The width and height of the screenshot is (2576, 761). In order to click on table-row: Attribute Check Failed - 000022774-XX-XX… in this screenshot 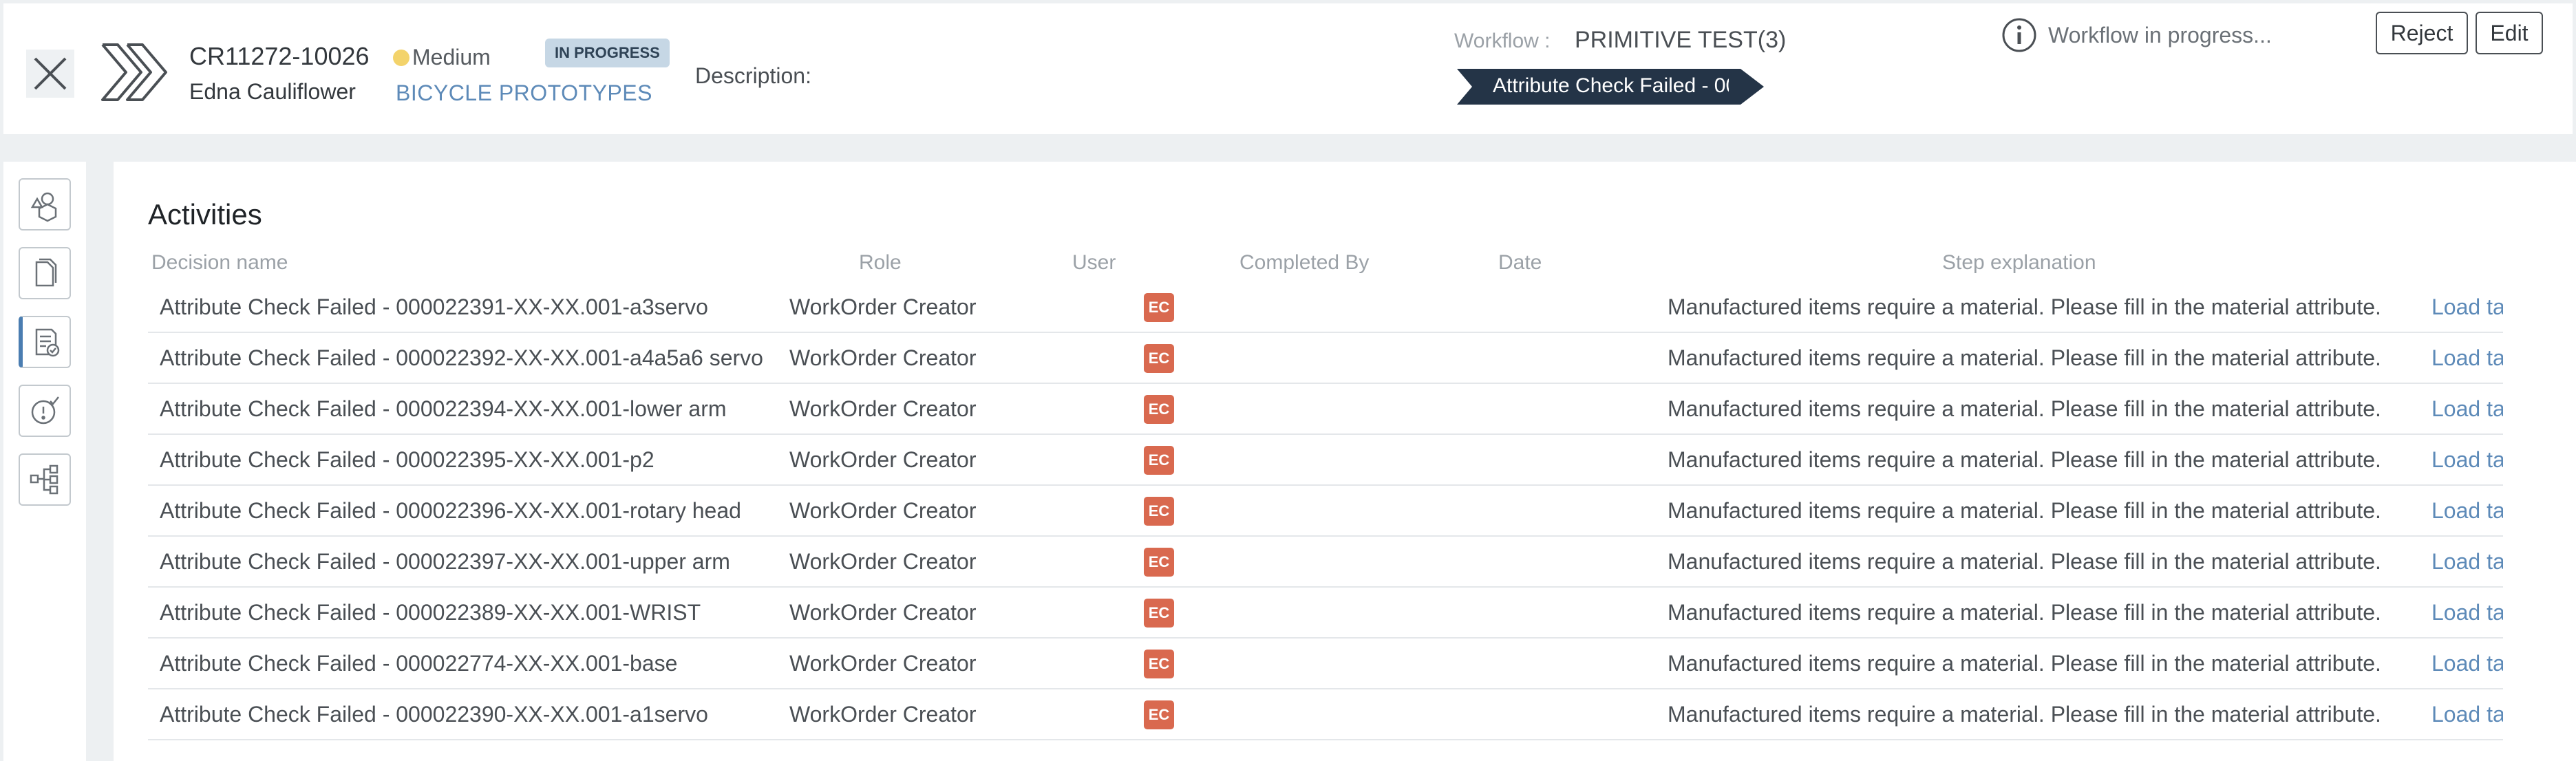, I will do `click(1325, 664)`.